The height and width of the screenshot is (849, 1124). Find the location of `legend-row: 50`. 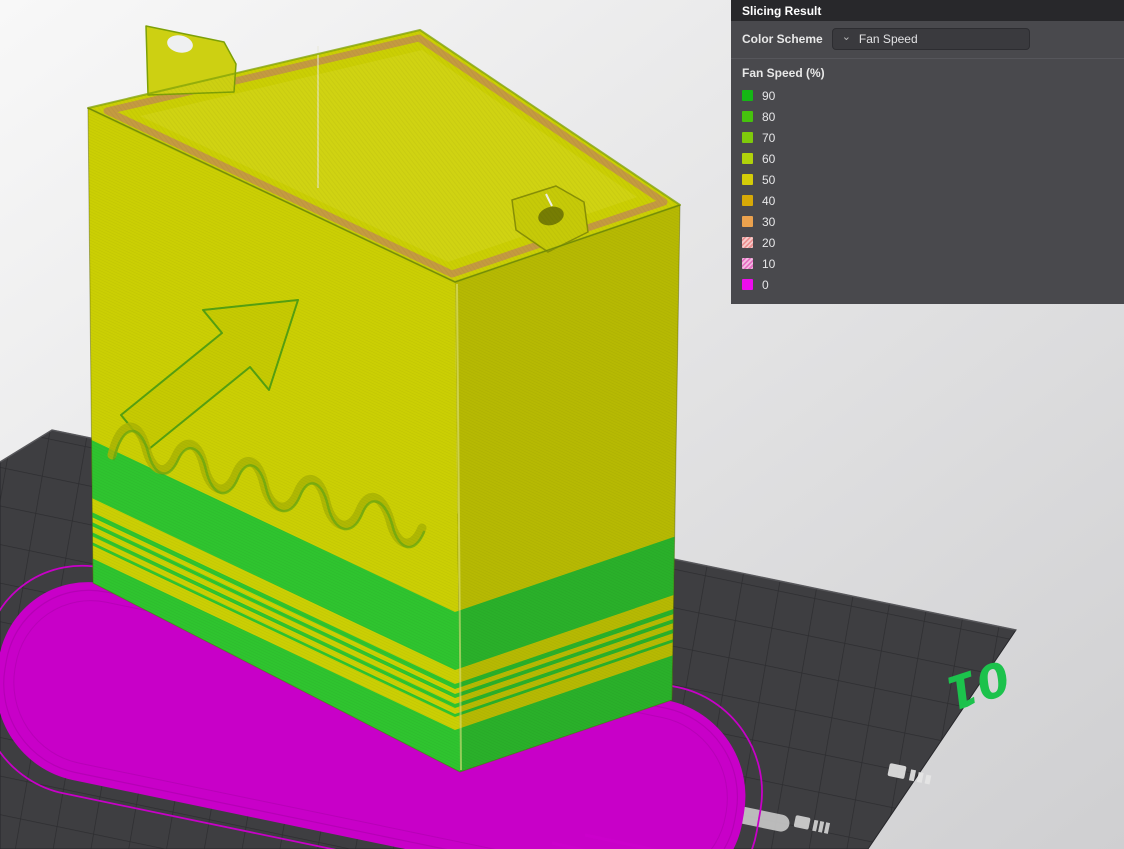

legend-row: 50 is located at coordinates (927, 179).